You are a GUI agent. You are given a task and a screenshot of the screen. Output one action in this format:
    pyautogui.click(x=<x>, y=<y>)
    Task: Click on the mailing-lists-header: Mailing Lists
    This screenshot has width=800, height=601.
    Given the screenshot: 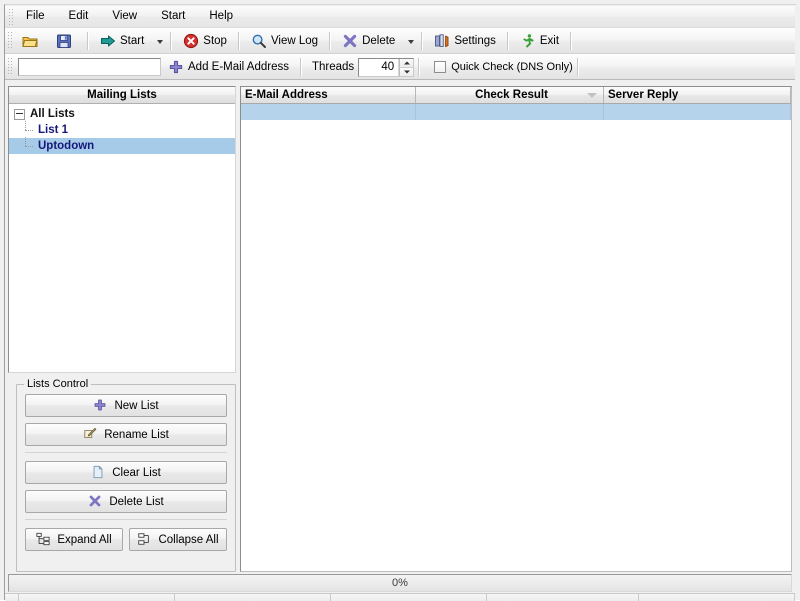 What is the action you would take?
    pyautogui.click(x=122, y=95)
    